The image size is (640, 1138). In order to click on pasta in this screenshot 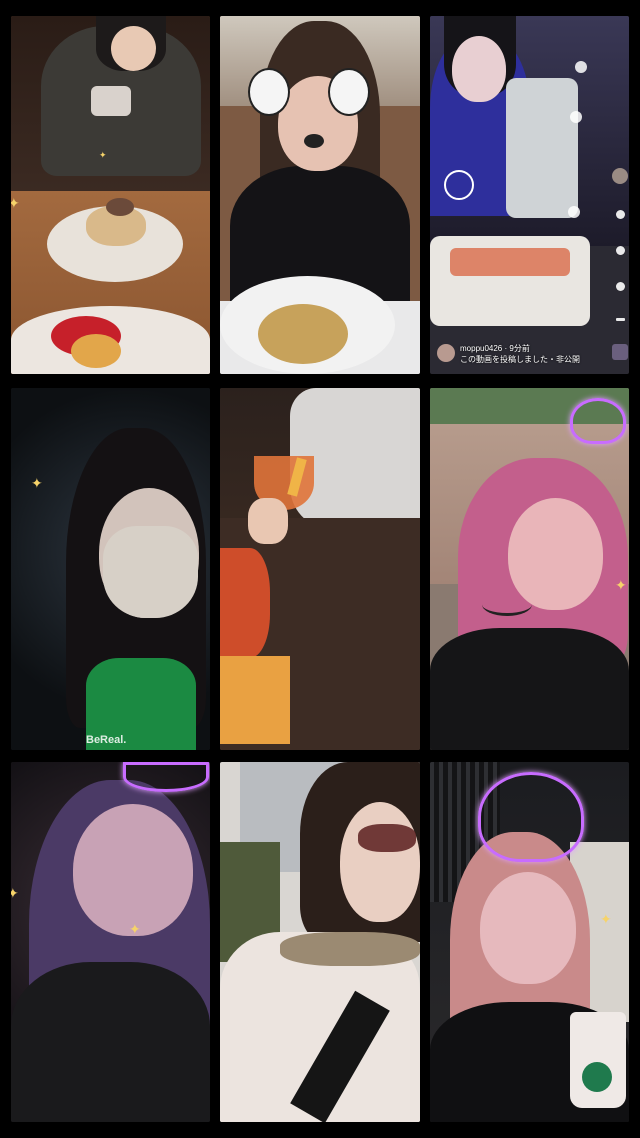, I will do `click(303, 334)`.